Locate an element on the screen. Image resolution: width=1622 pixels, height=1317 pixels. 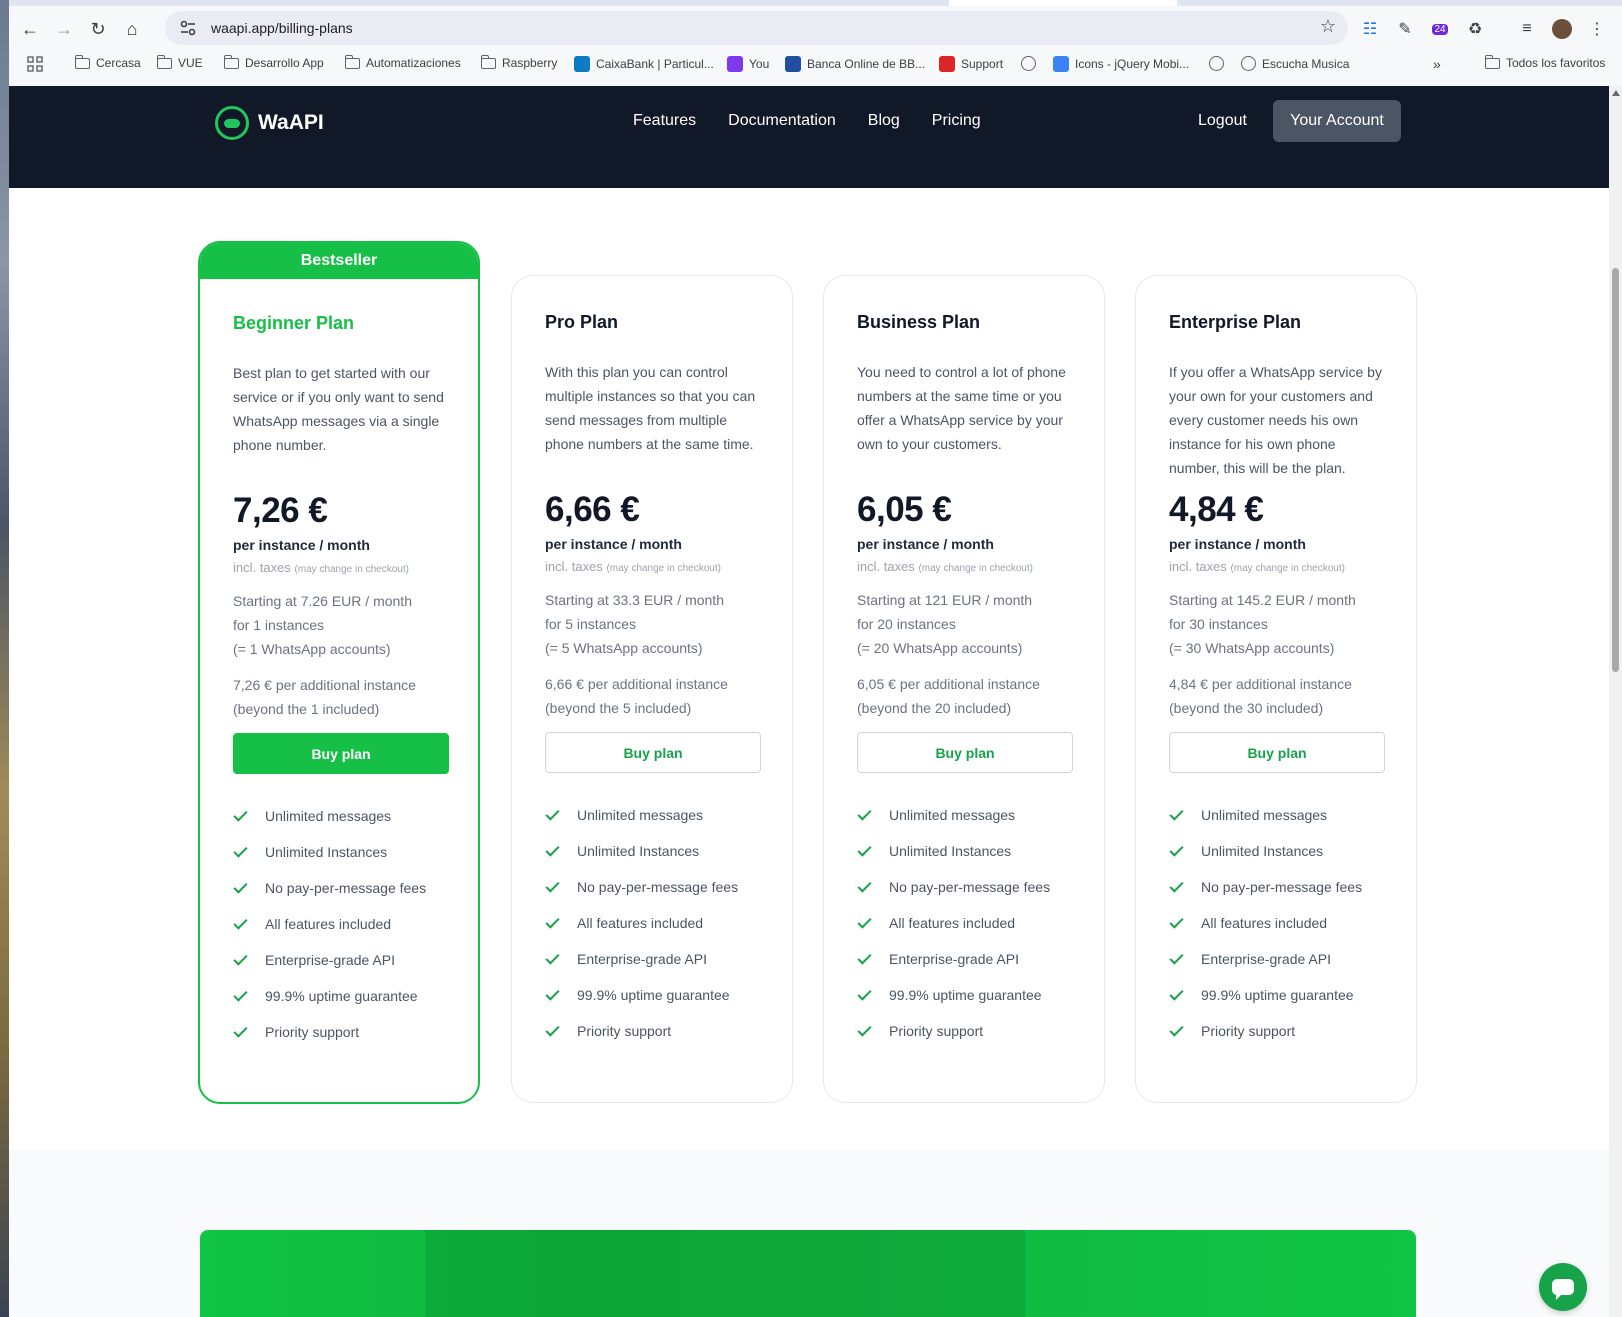
back-icon: ← is located at coordinates (30, 29).